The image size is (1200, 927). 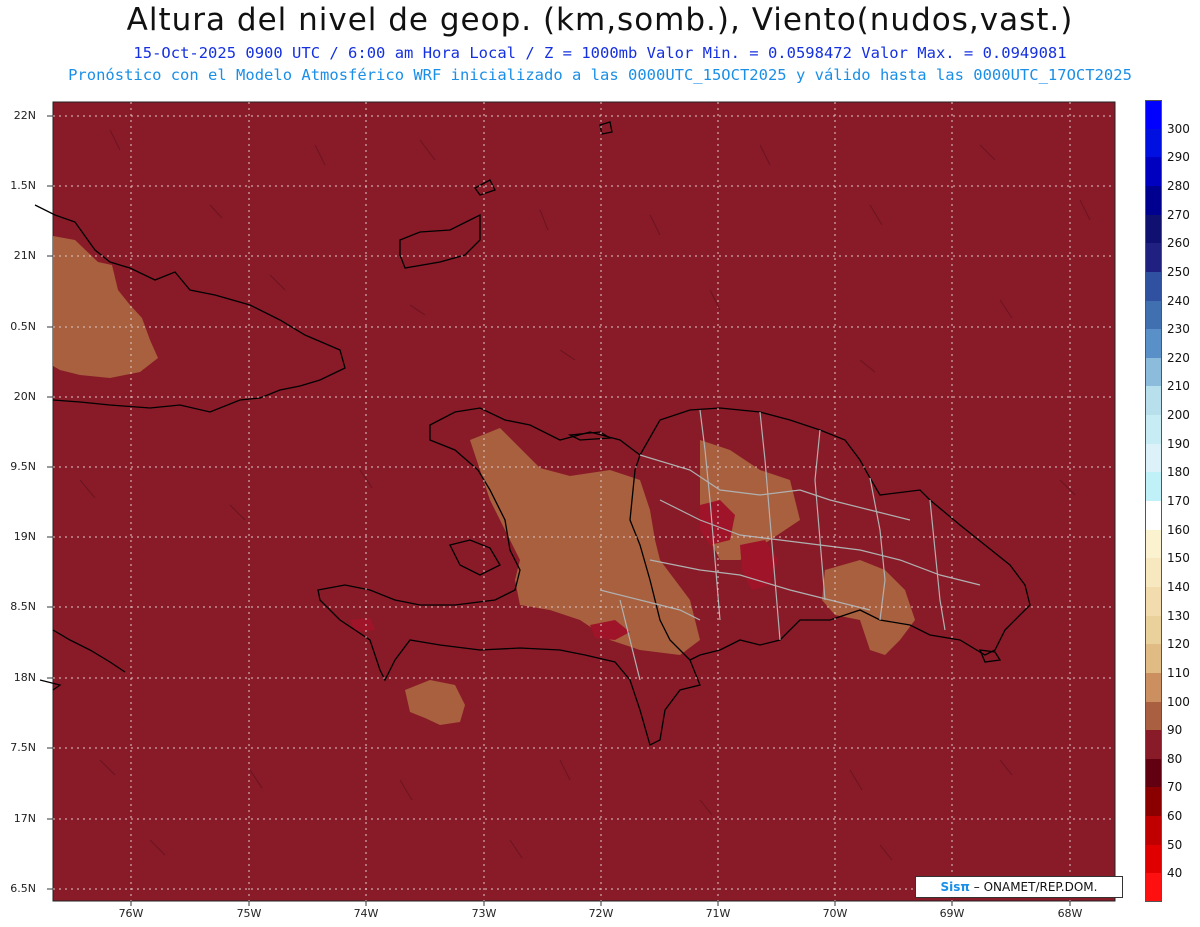 I want to click on lat-label-7: 19N, so click(x=24, y=536).